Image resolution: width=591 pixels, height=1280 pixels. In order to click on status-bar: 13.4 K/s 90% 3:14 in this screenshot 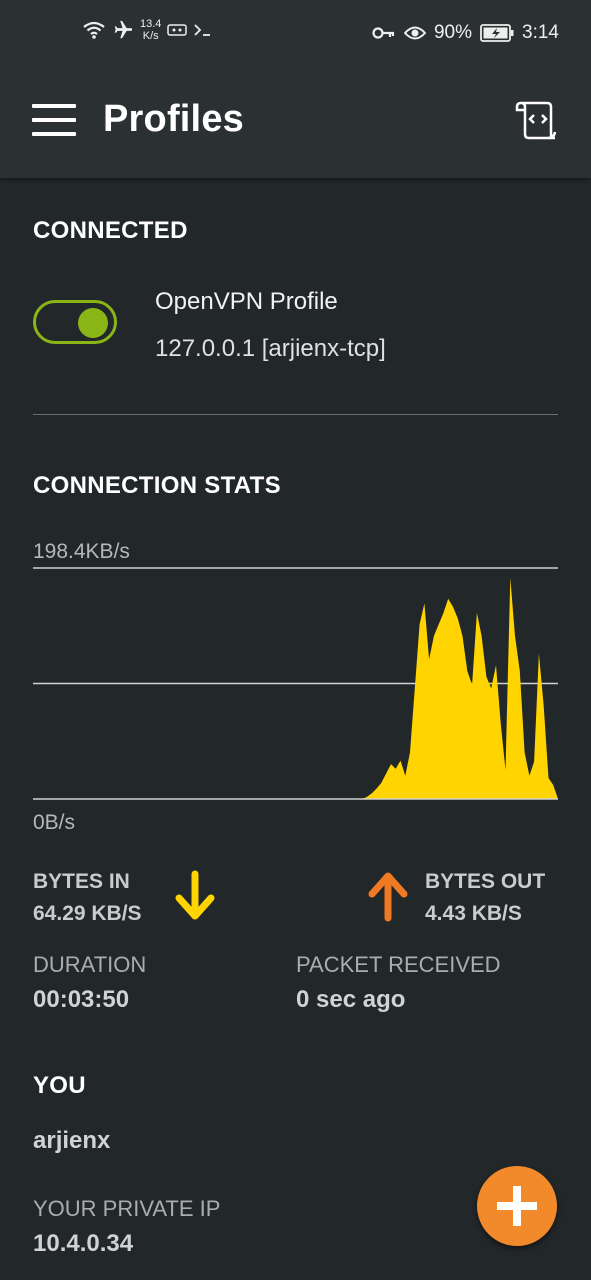, I will do `click(295, 34)`.